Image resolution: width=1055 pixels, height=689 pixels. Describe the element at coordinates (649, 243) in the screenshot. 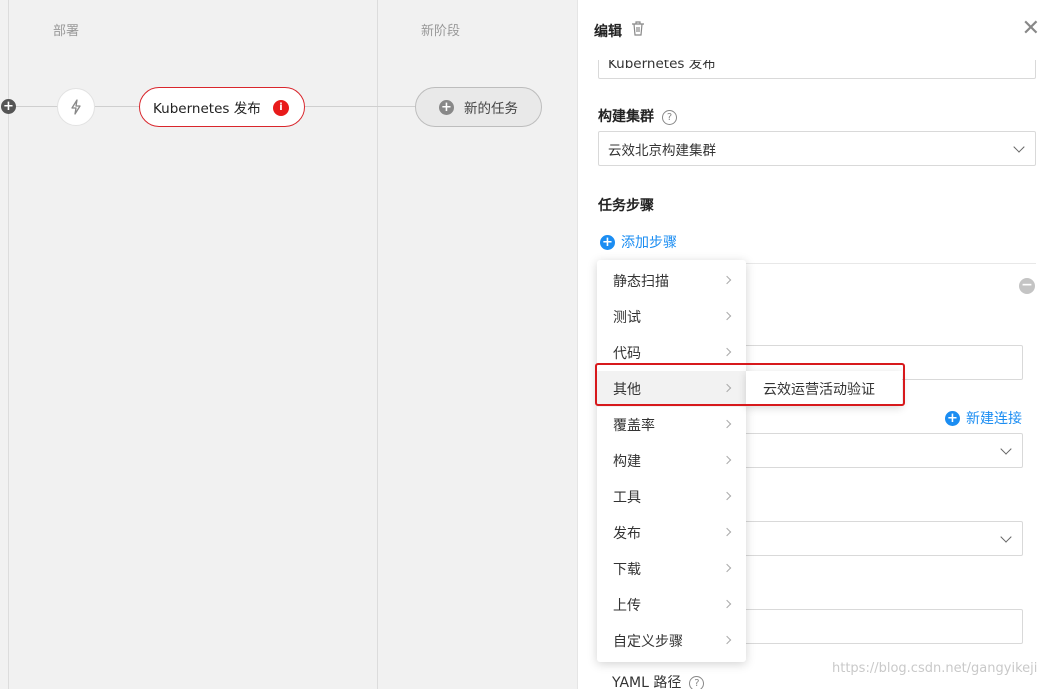

I see `add-step-label: 添加步骤` at that location.